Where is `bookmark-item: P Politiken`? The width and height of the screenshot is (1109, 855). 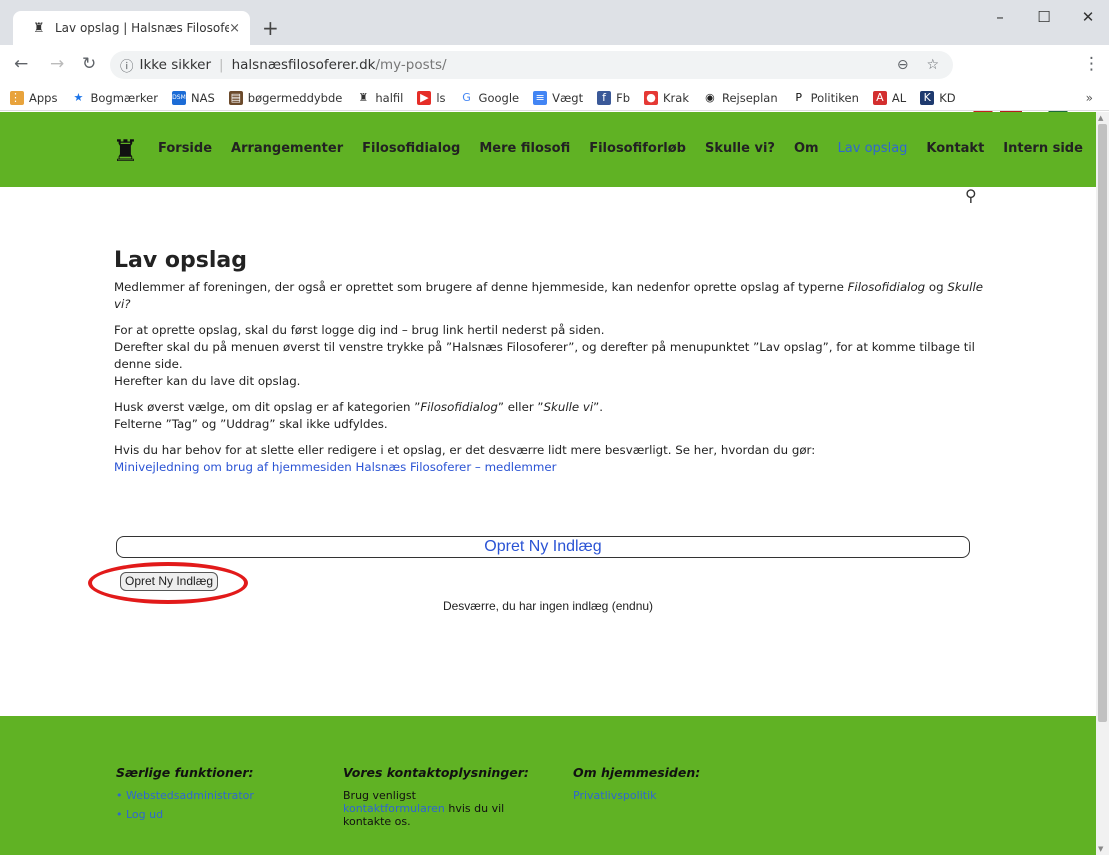
bookmark-item: P Politiken is located at coordinates (825, 98).